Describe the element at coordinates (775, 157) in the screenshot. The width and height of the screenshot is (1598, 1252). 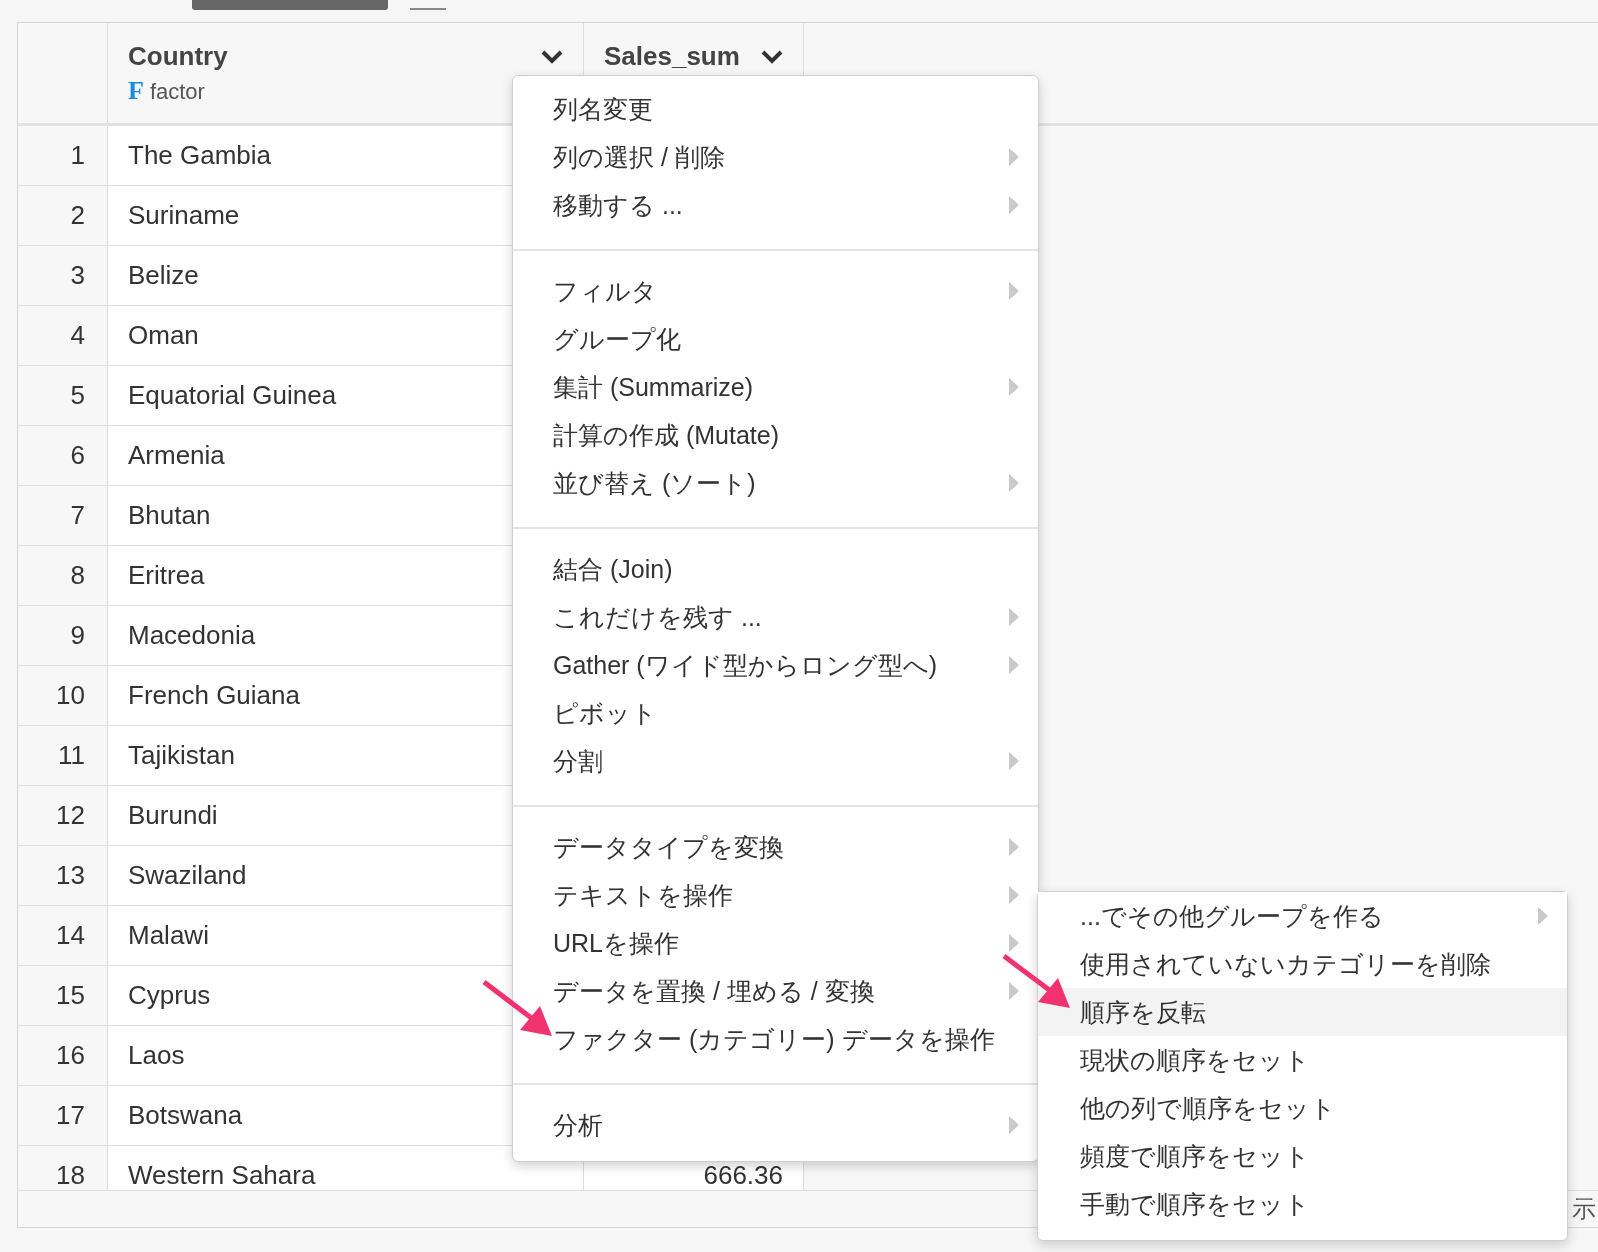
I see `menu-item: 列の選択 / 削除` at that location.